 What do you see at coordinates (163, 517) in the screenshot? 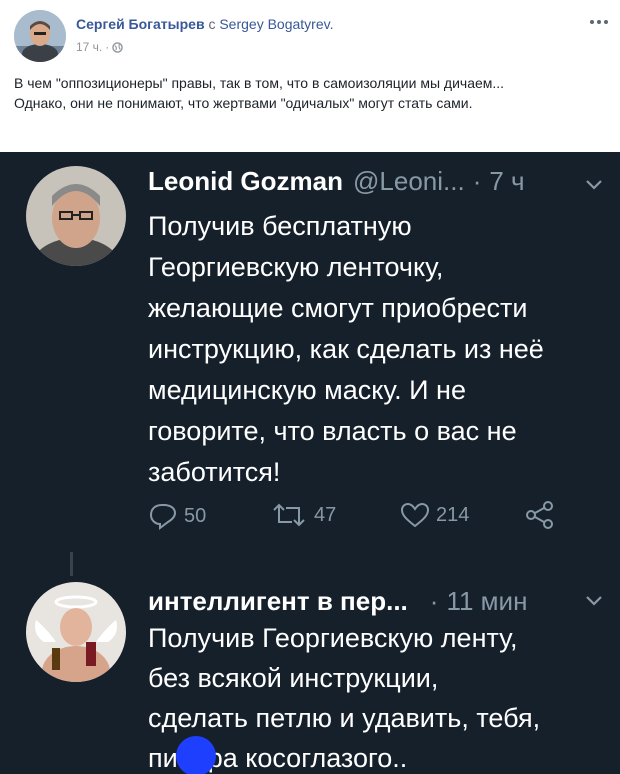
I see `reply-icon` at bounding box center [163, 517].